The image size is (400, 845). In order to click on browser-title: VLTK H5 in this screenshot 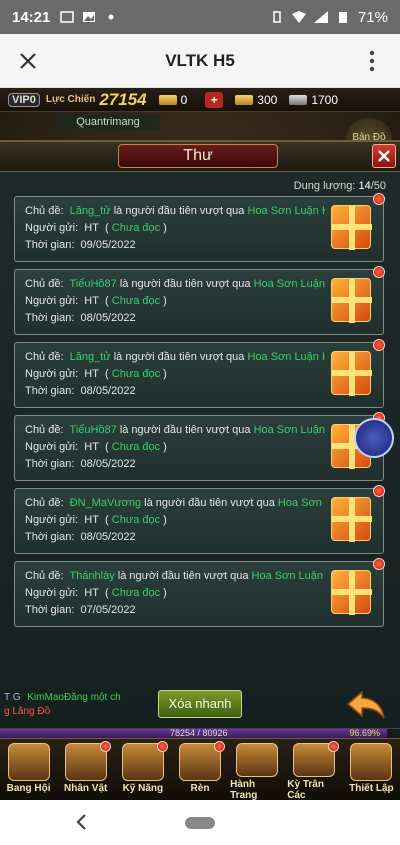, I will do `click(200, 60)`.